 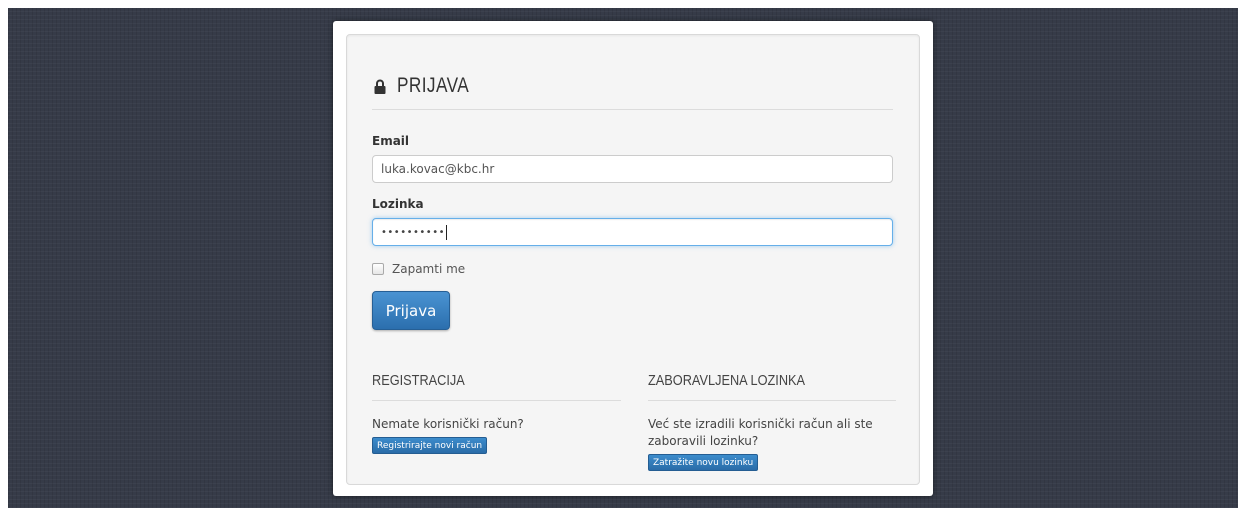 What do you see at coordinates (430, 445) in the screenshot?
I see `register-button: Registrirajte novi račun` at bounding box center [430, 445].